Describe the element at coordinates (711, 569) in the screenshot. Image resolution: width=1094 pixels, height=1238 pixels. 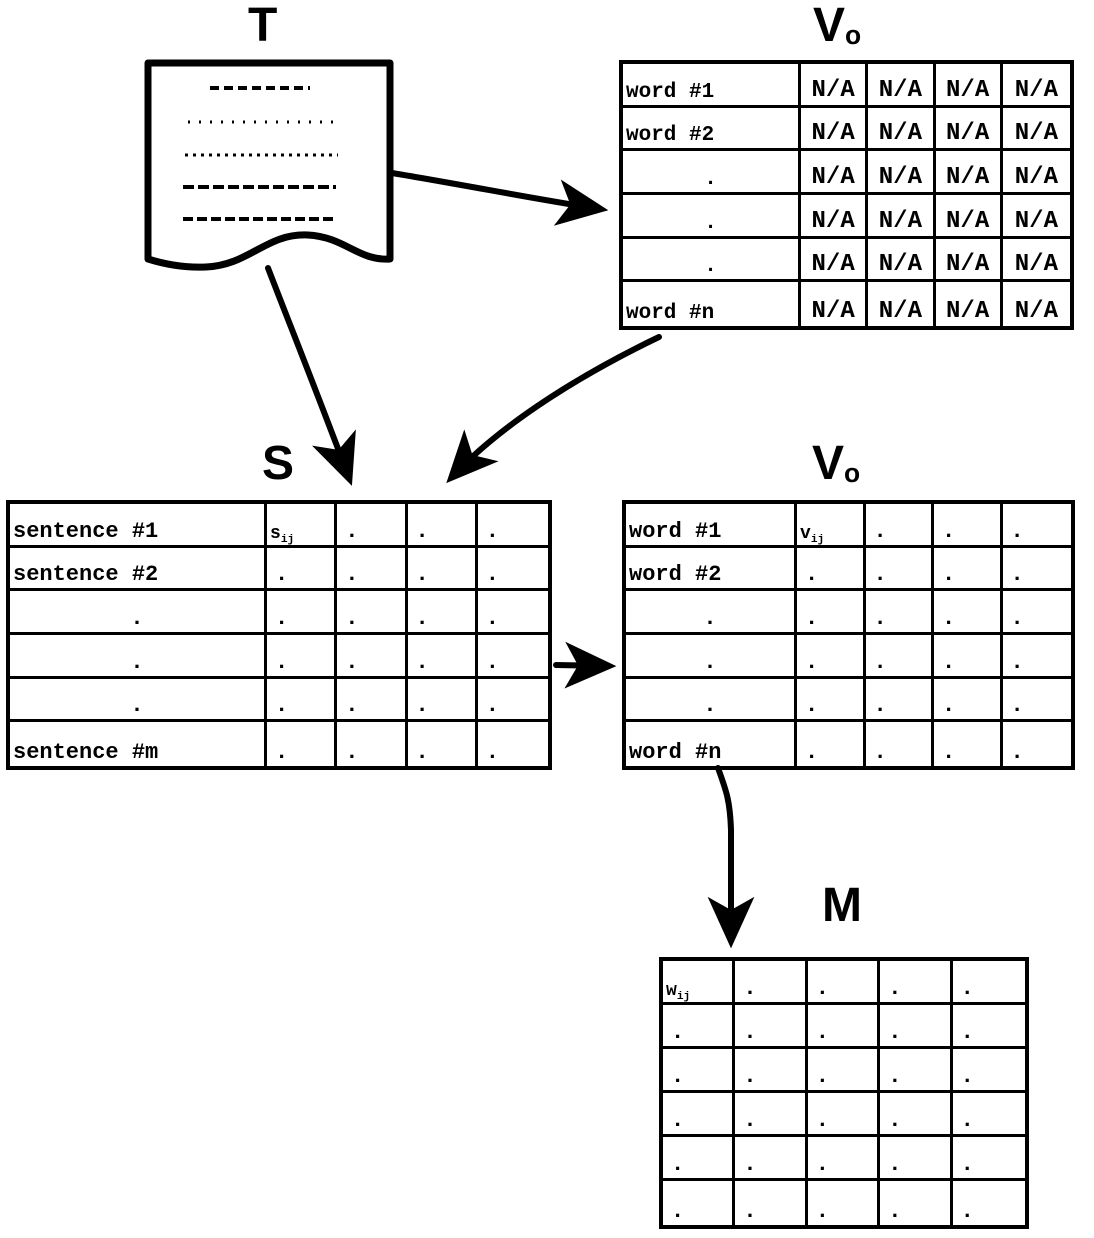
I see `table-row-label: word #2` at that location.